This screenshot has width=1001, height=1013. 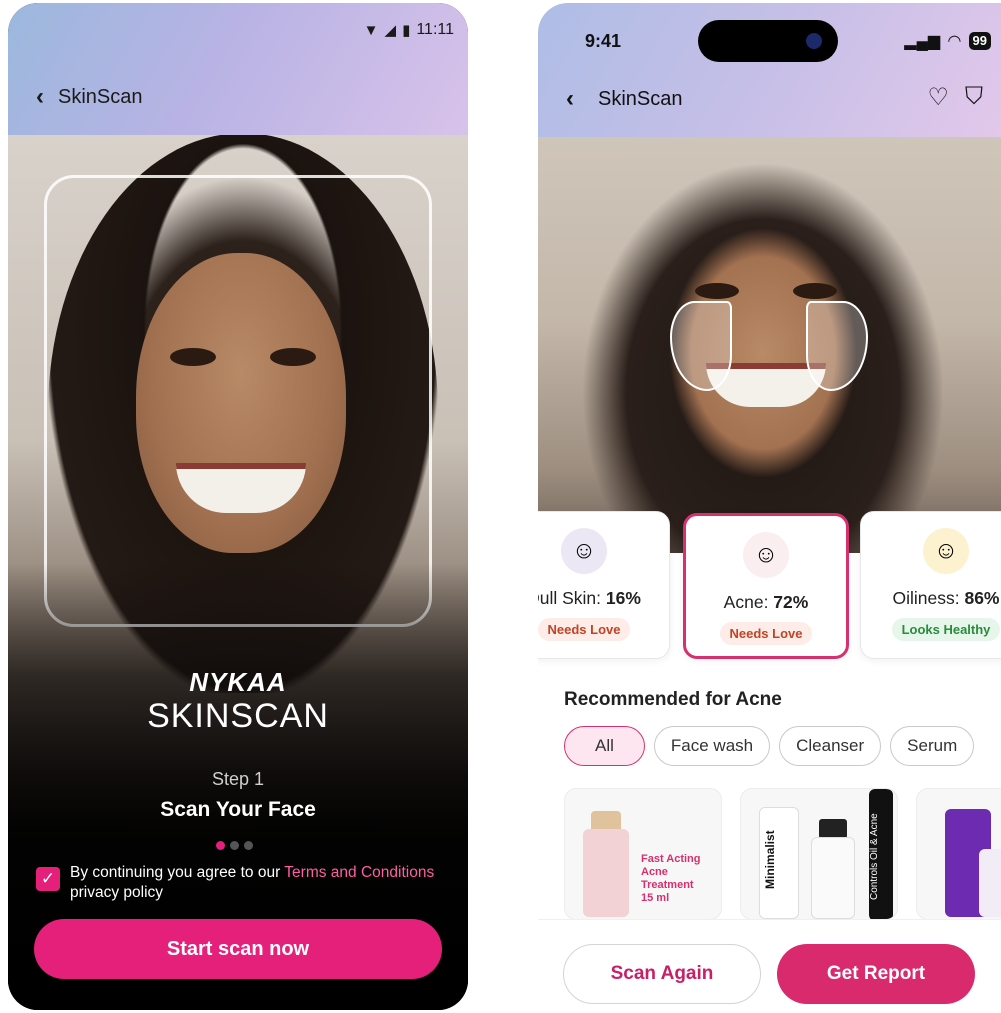 What do you see at coordinates (982, 598) in the screenshot?
I see `metric-value: 86%` at bounding box center [982, 598].